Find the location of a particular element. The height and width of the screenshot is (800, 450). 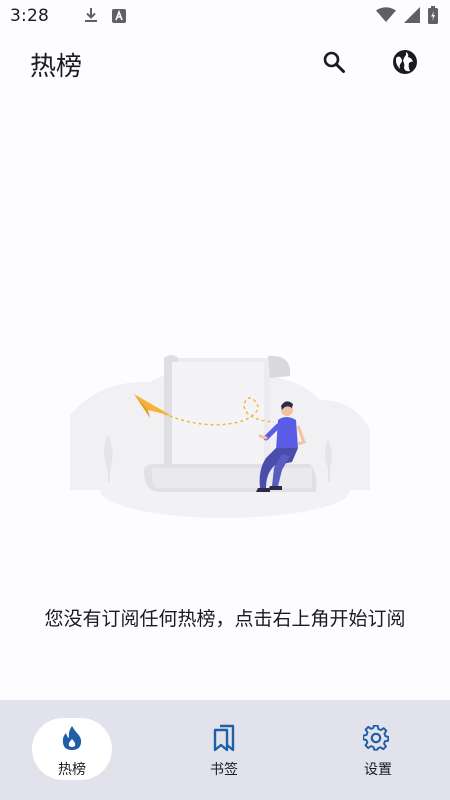

bottom-navigation: 热榜 书签 设置 is located at coordinates (225, 750).